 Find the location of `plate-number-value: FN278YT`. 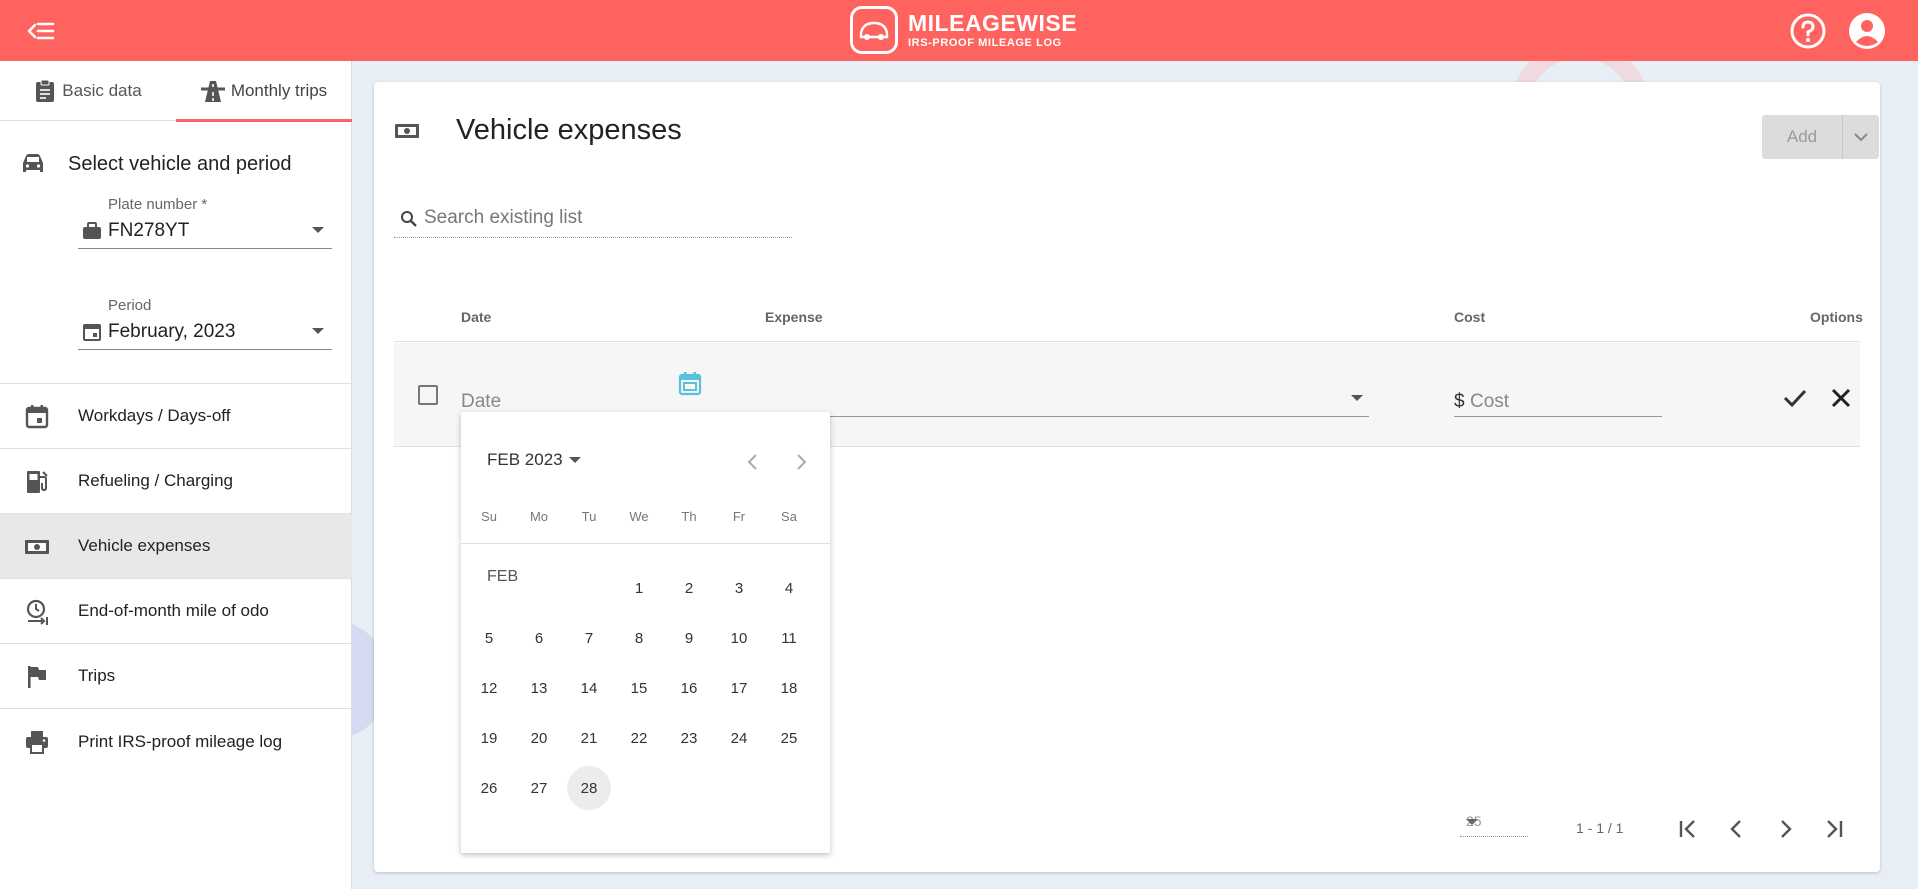

plate-number-value: FN278YT is located at coordinates (149, 230).